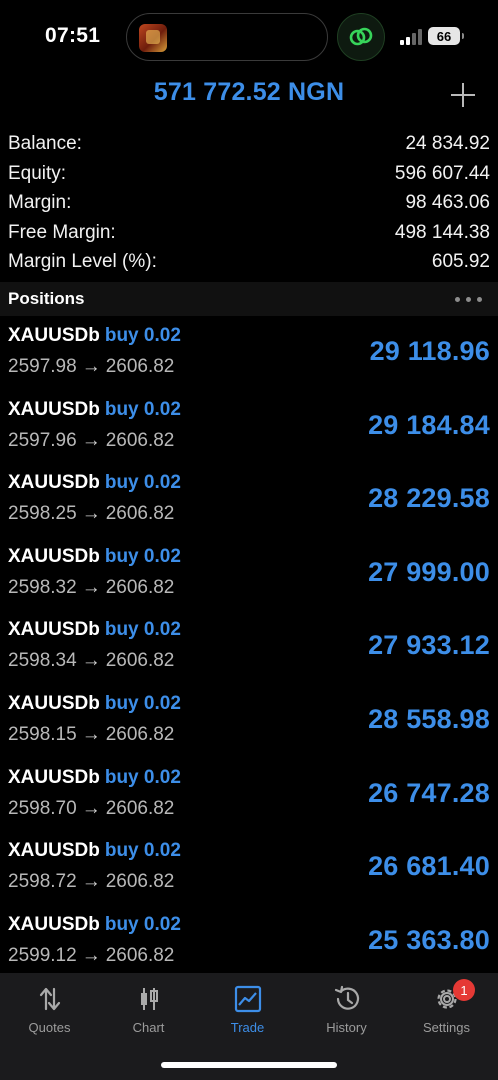 This screenshot has width=498, height=1080. I want to click on chain-link-icon, so click(361, 36).